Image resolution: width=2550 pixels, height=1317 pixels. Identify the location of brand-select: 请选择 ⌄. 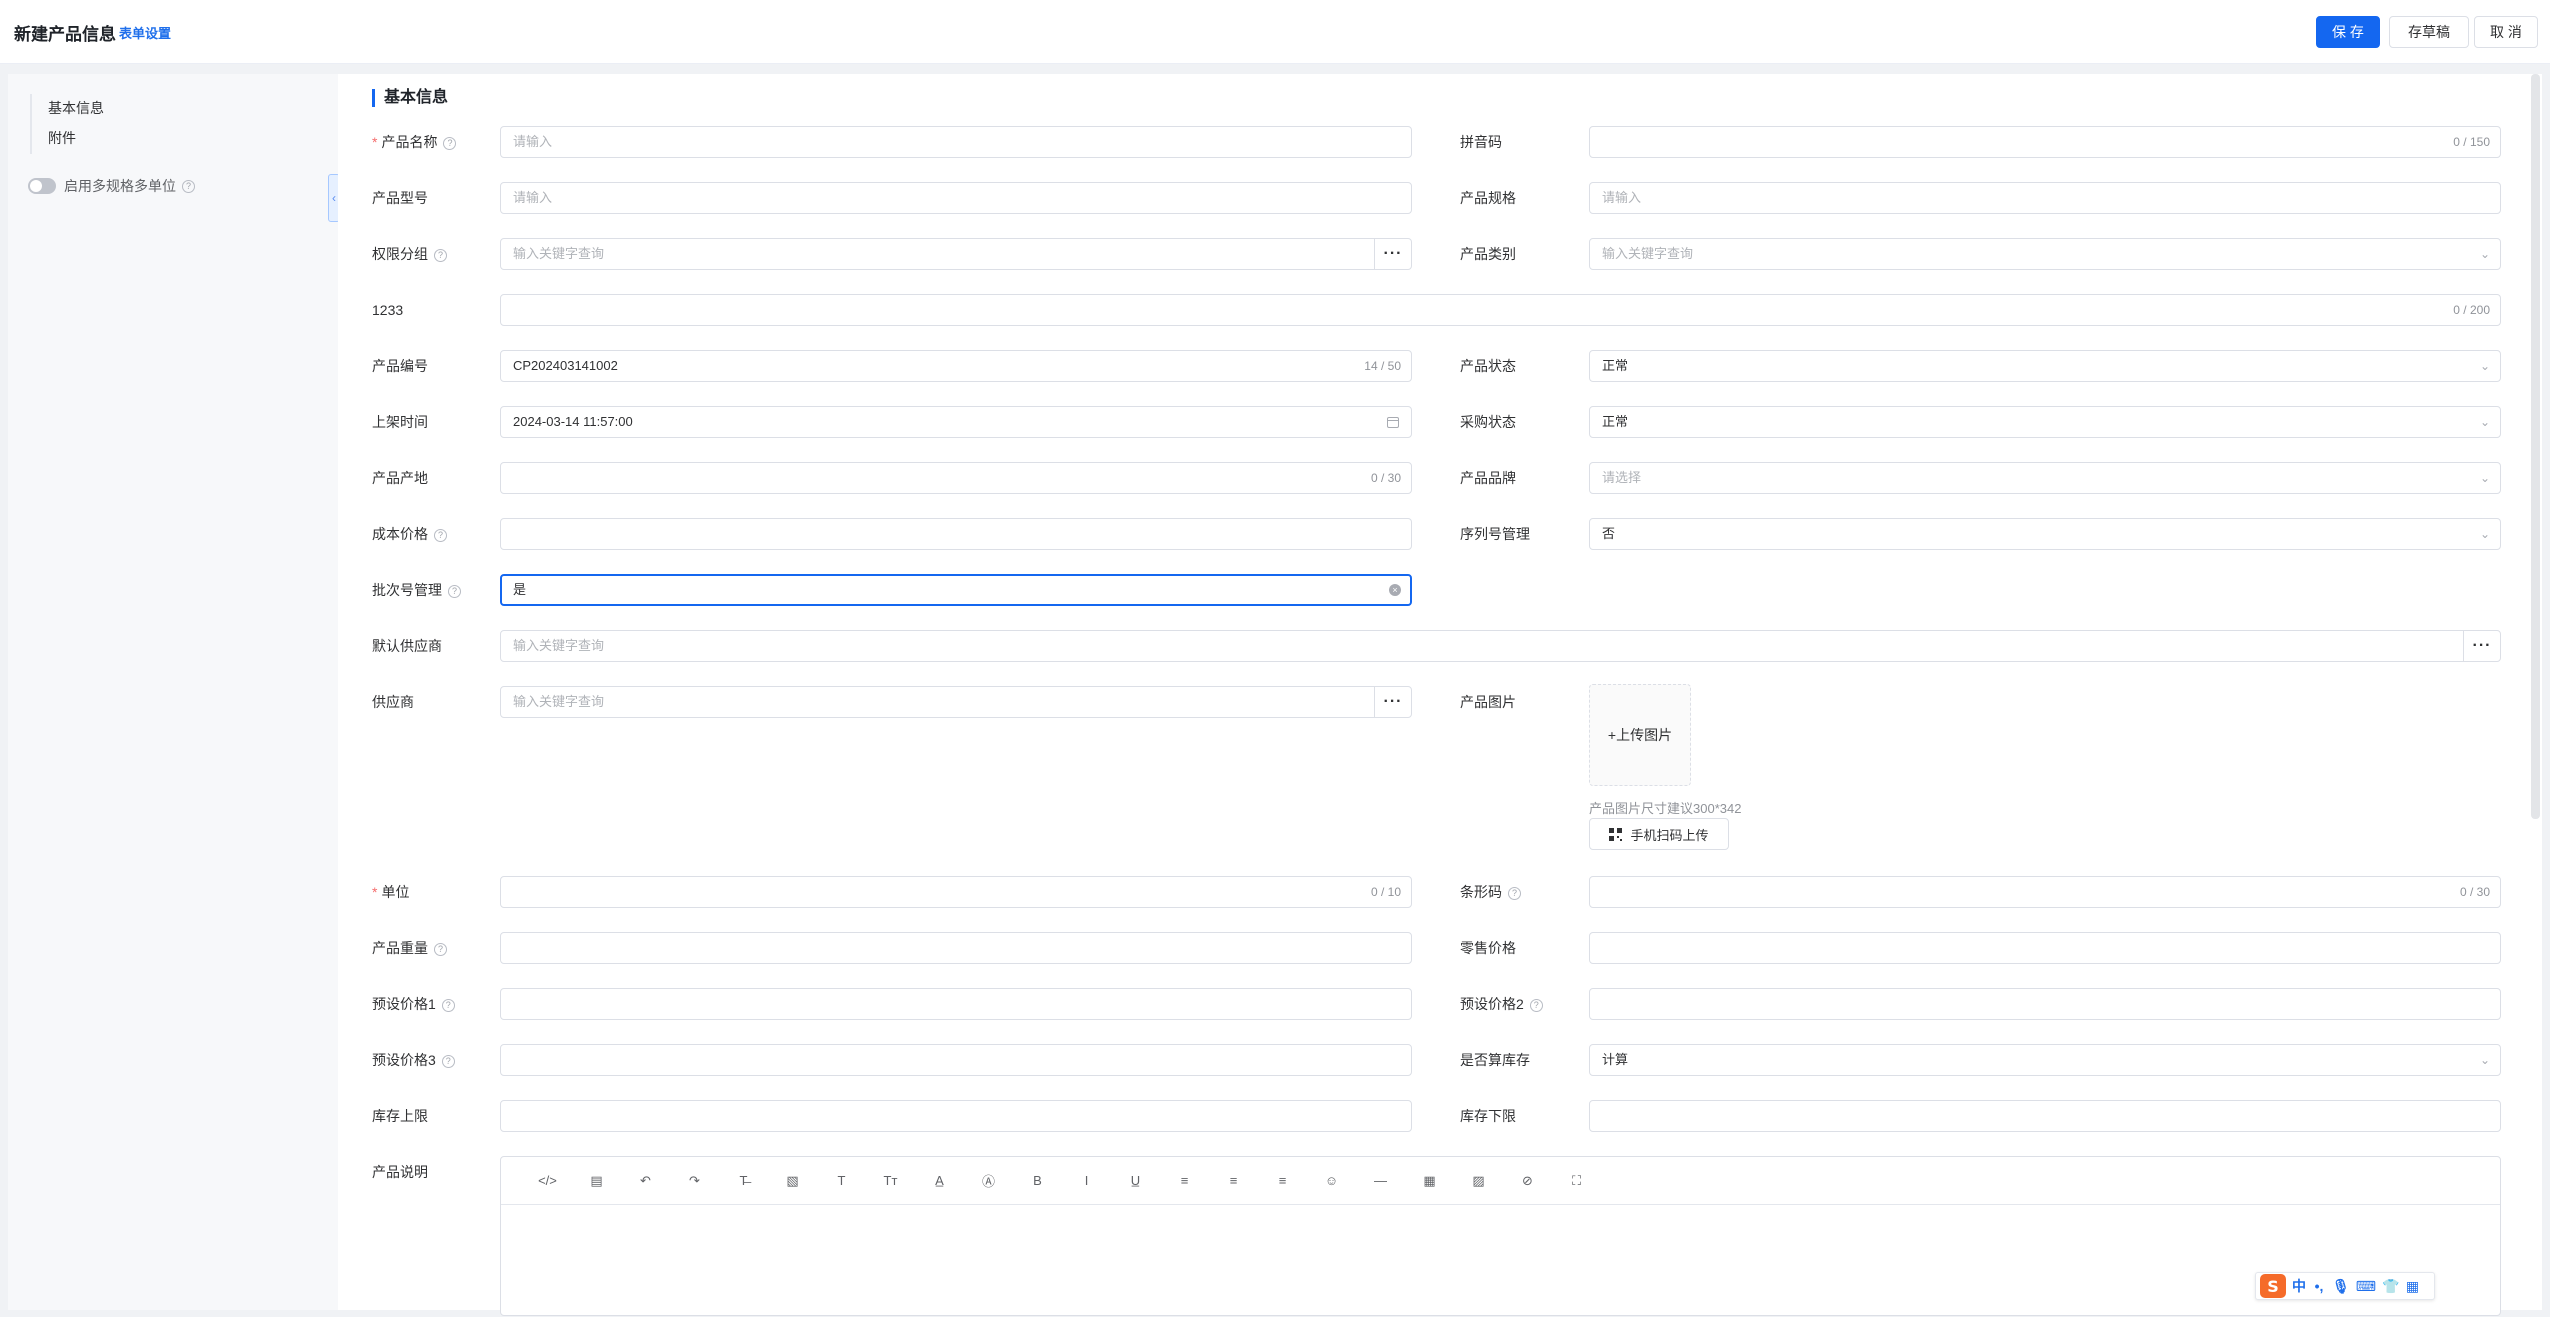
(2045, 478).